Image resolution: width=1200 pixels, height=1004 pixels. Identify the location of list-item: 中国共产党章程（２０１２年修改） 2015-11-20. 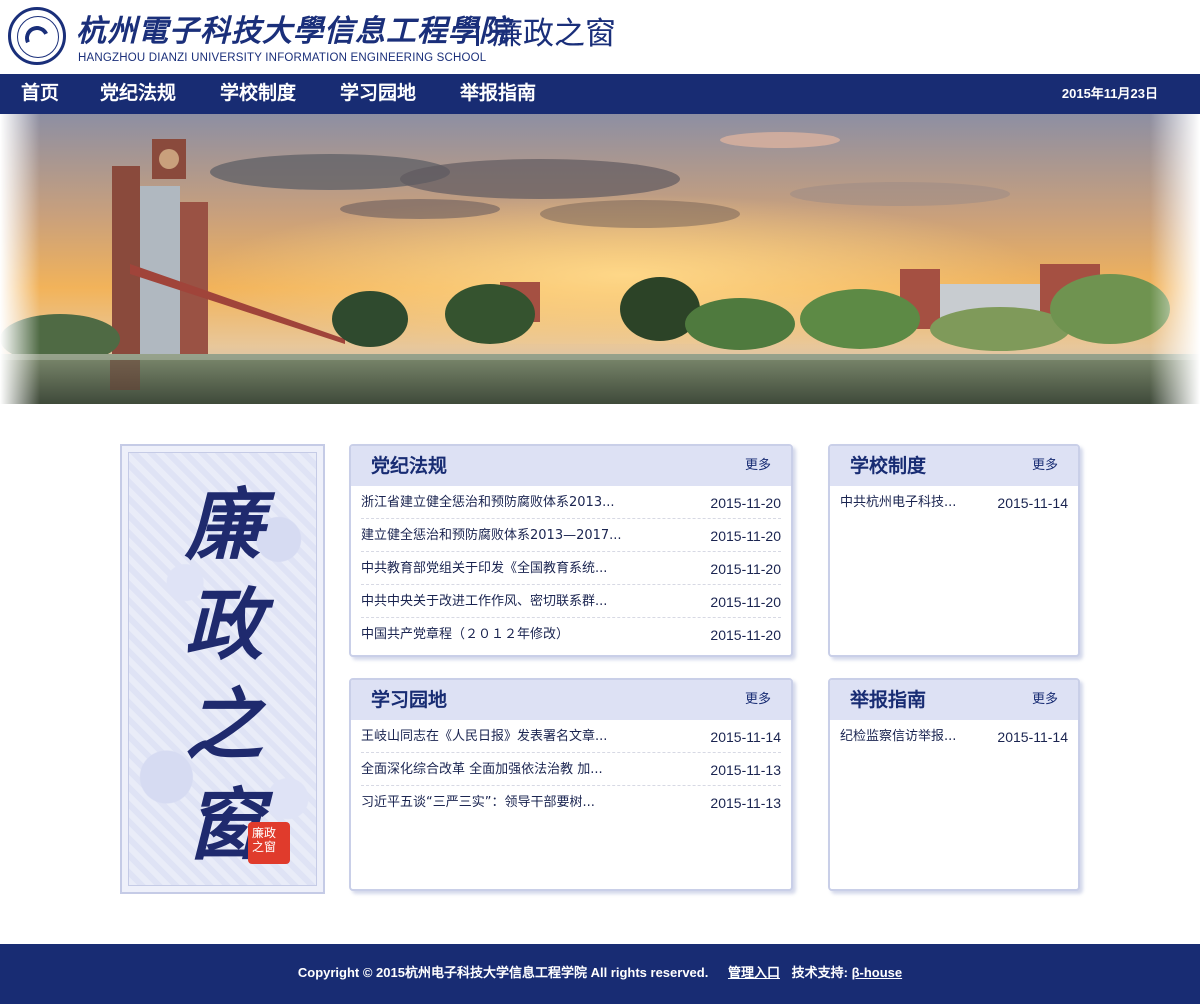
(571, 634).